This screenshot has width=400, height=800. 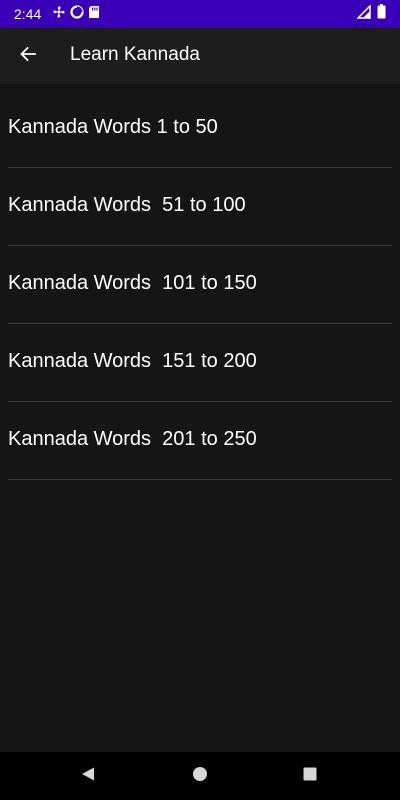 I want to click on list-item-label: Kannada Words 101 to 150, so click(x=132, y=283).